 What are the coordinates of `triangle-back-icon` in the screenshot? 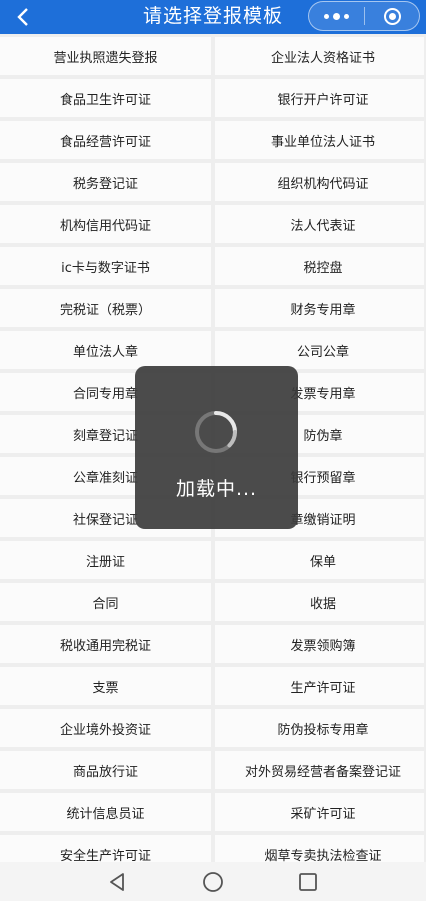 It's located at (116, 881).